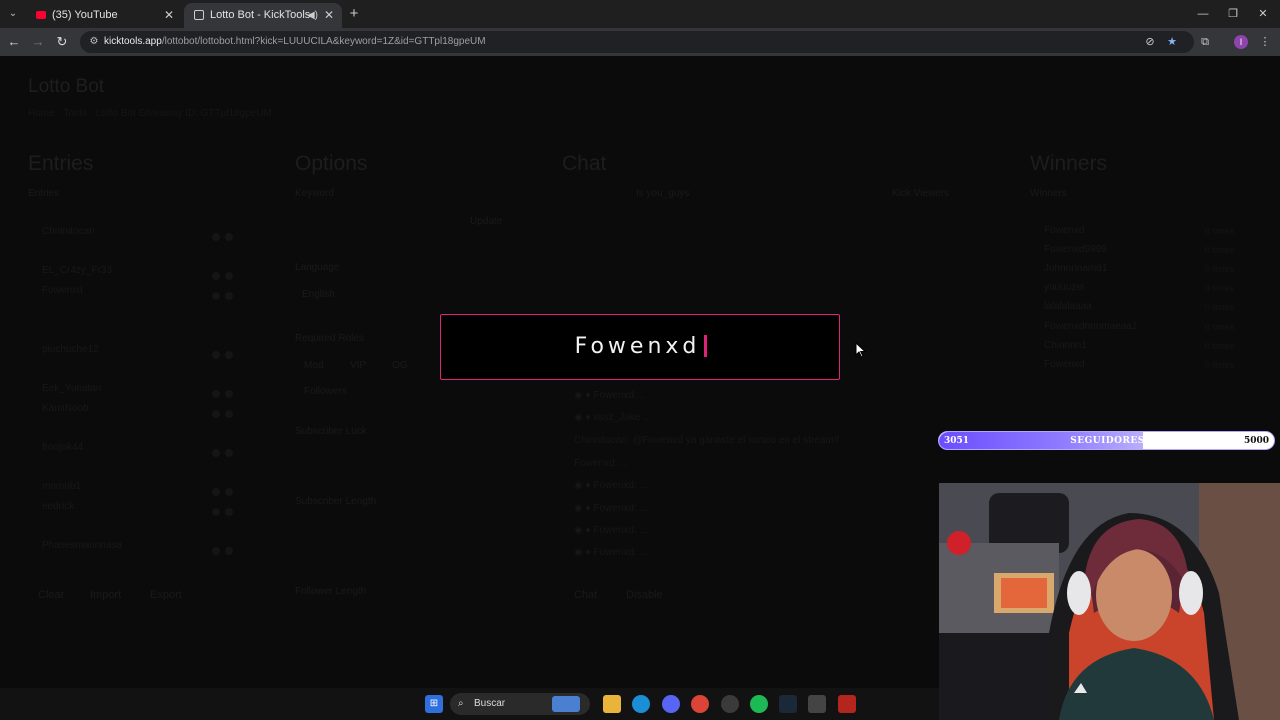 The image size is (1280, 720). Describe the element at coordinates (671, 704) in the screenshot. I see `discord-icon` at that location.